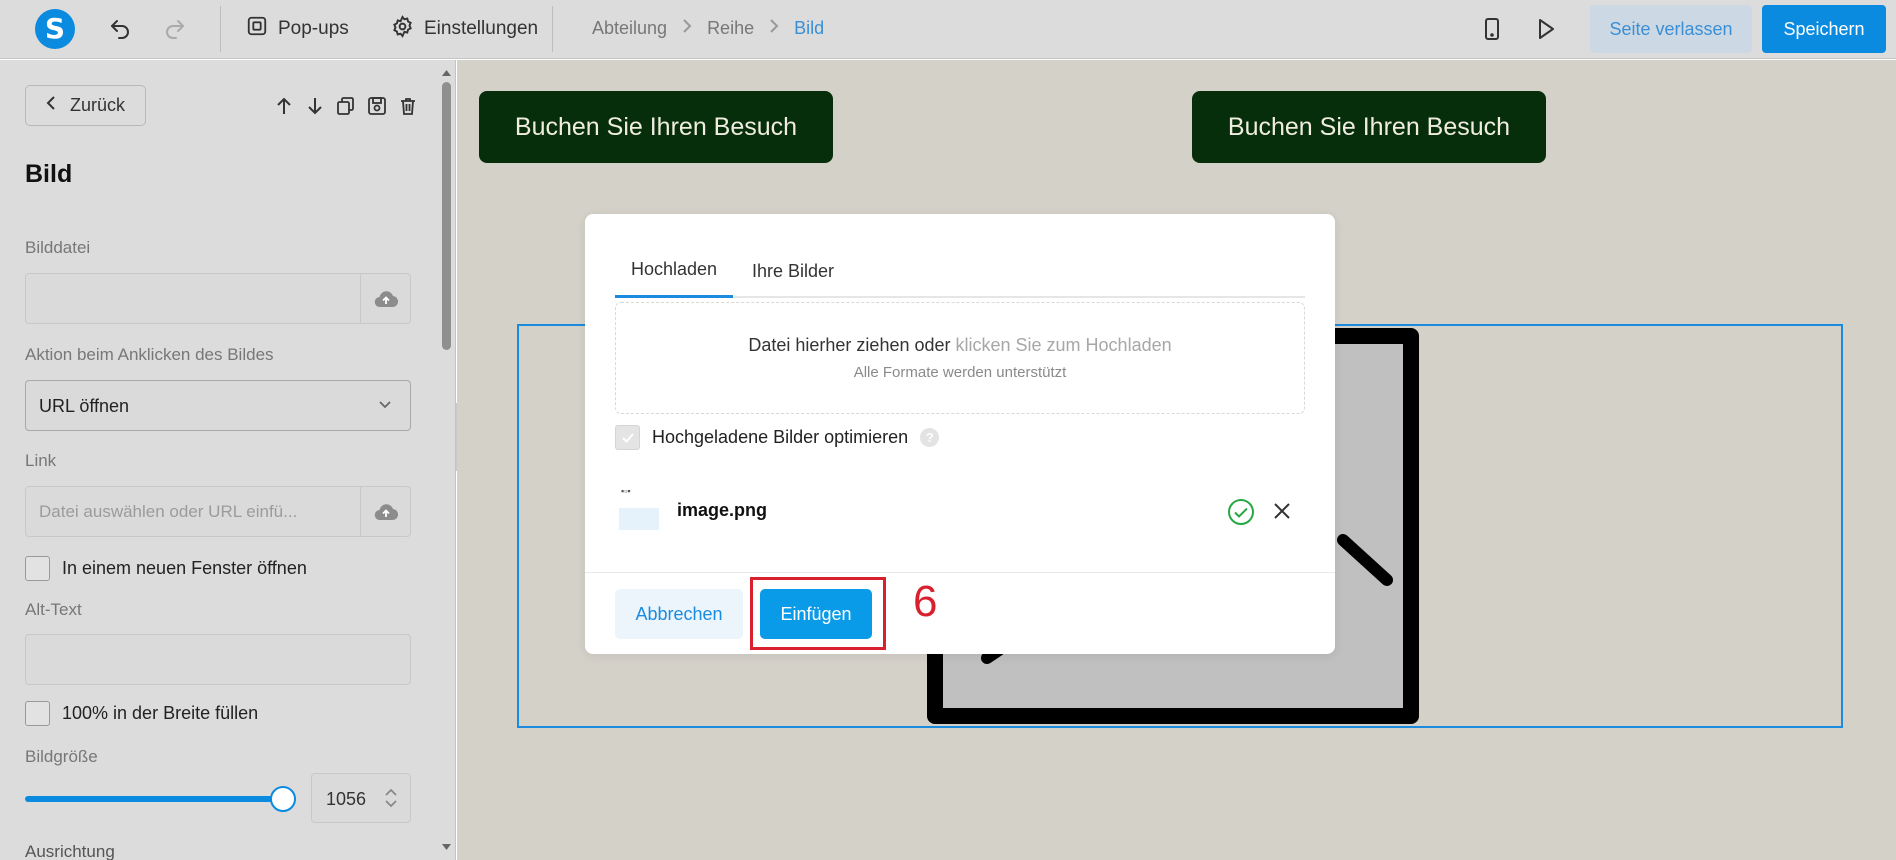 The height and width of the screenshot is (860, 1896). I want to click on save-button: Speichern, so click(1824, 29).